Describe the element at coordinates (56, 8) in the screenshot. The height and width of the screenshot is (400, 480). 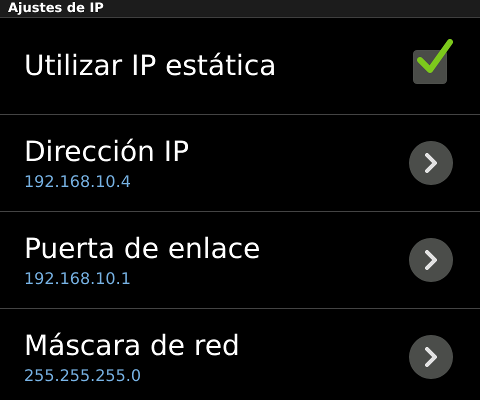
I see `section-title: Ajustes de IP` at that location.